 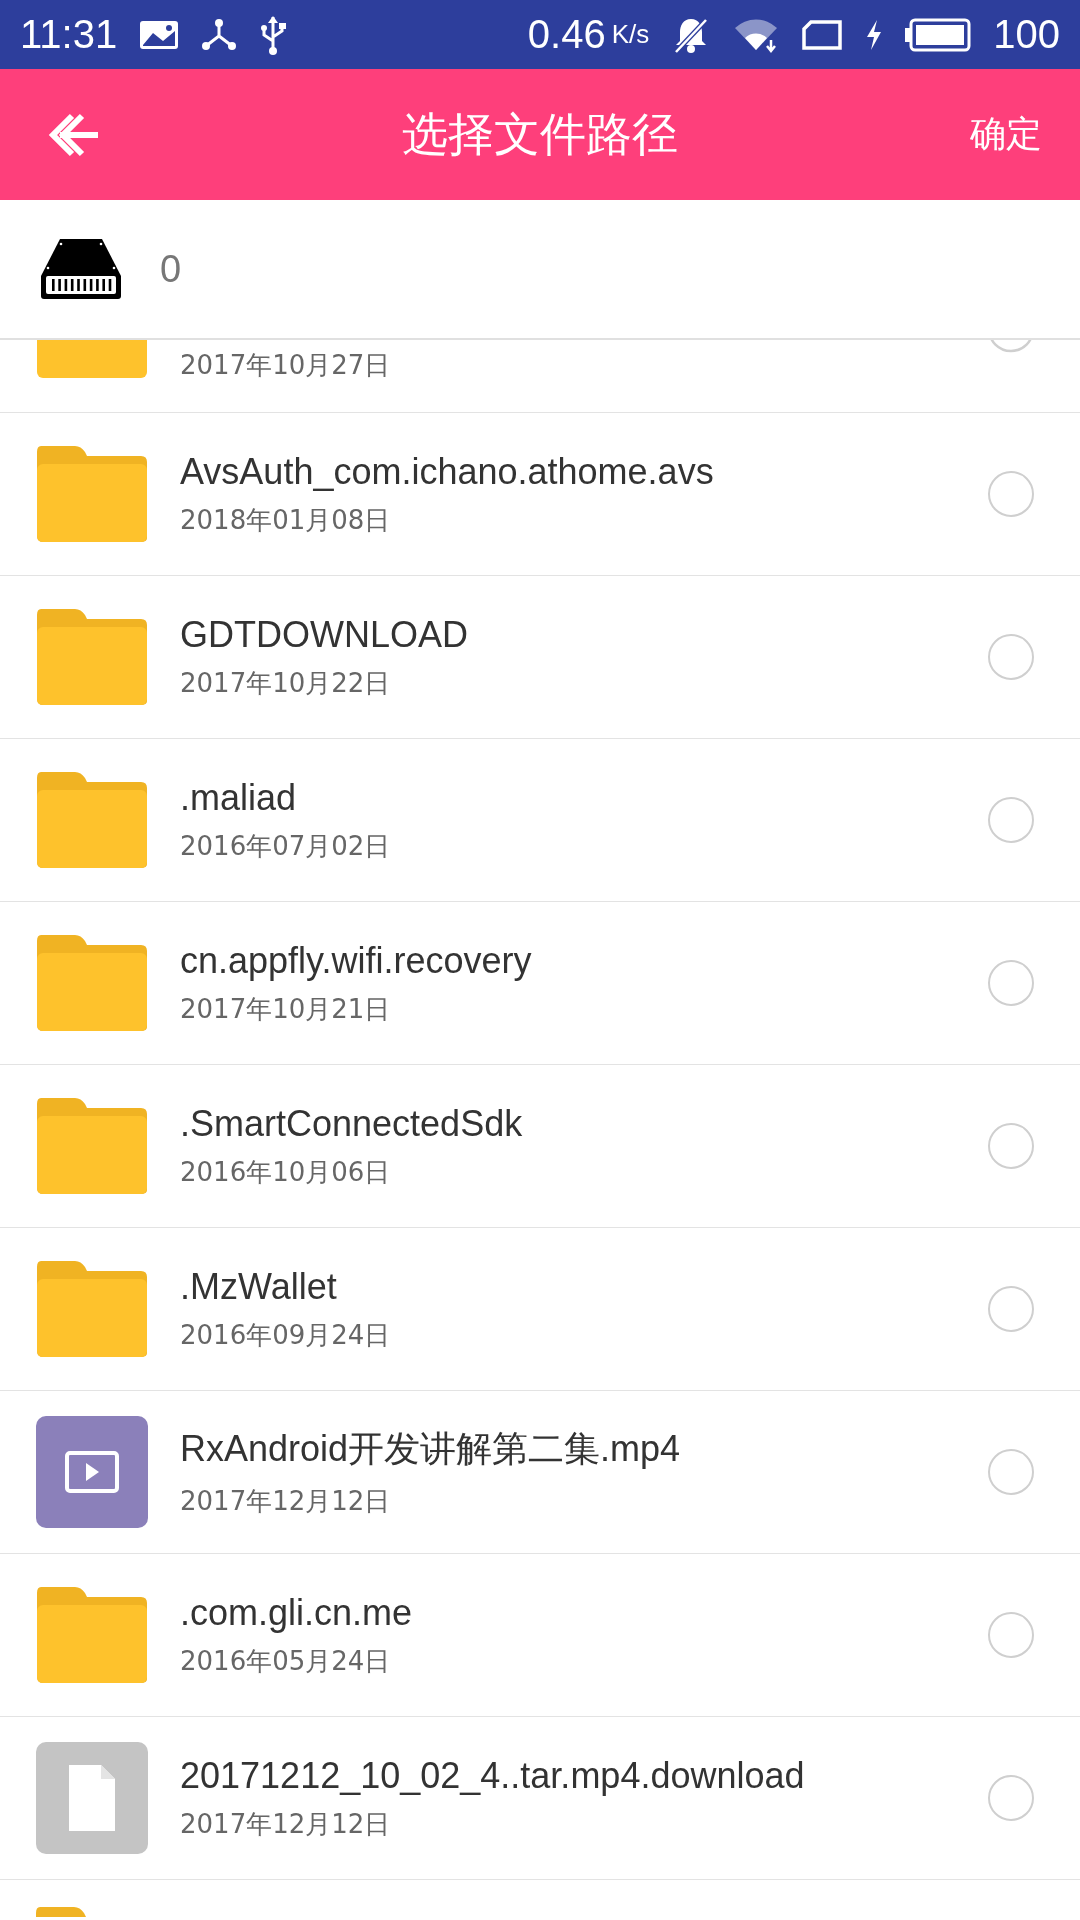 I want to click on file-date: 2017年10月22日, so click(x=286, y=683).